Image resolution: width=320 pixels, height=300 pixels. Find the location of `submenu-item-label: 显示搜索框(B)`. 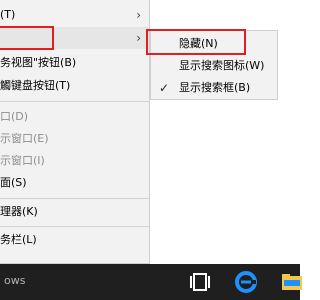

submenu-item-label: 显示搜索框(B) is located at coordinates (215, 87).